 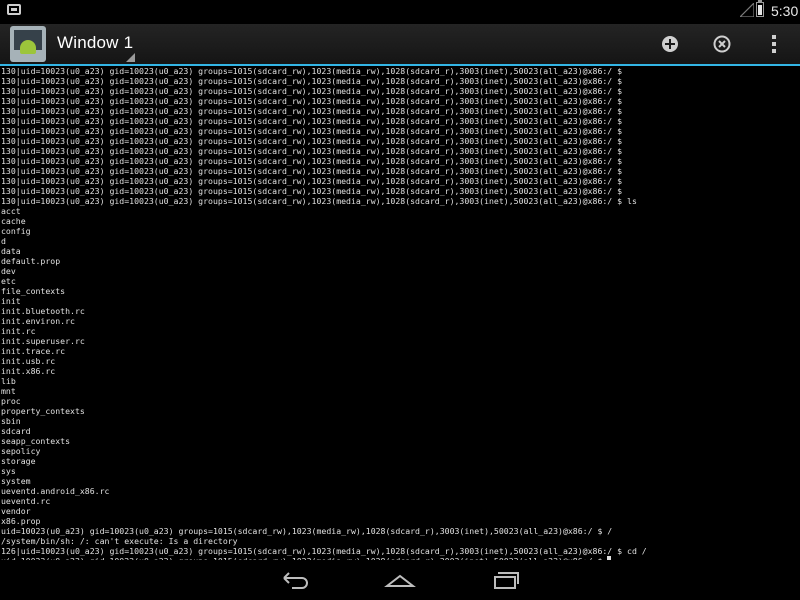 What do you see at coordinates (21, 521) in the screenshot?
I see `terminal-line: x86.prop` at bounding box center [21, 521].